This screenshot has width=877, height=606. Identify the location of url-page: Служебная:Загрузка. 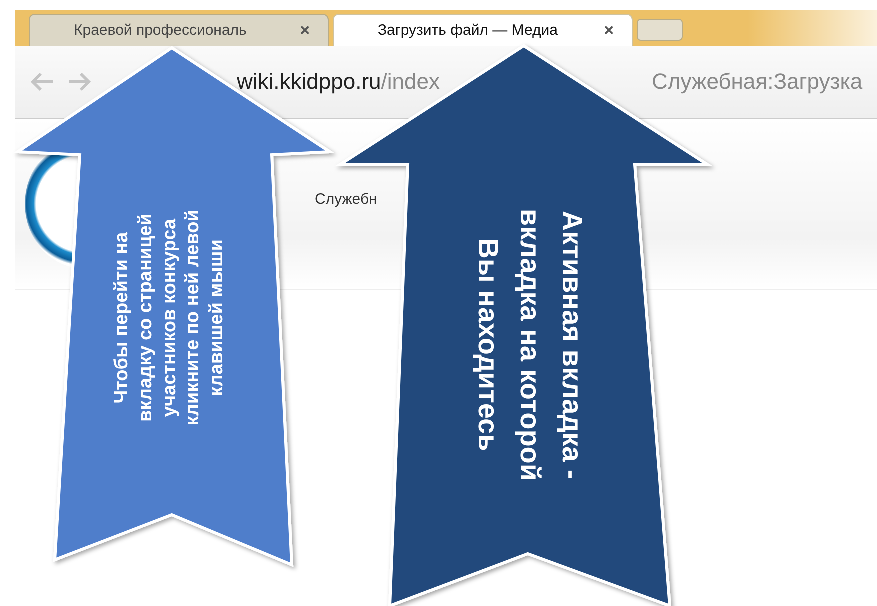
(757, 82).